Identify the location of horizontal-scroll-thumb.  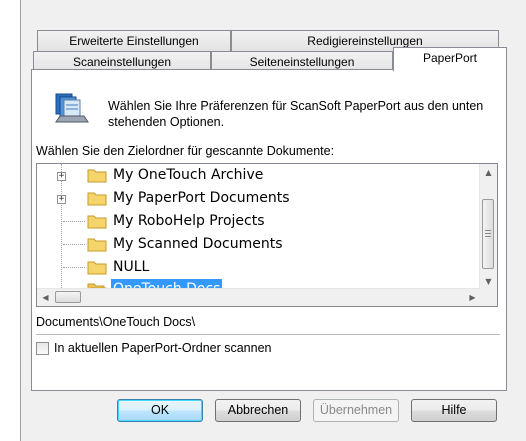
(68, 297).